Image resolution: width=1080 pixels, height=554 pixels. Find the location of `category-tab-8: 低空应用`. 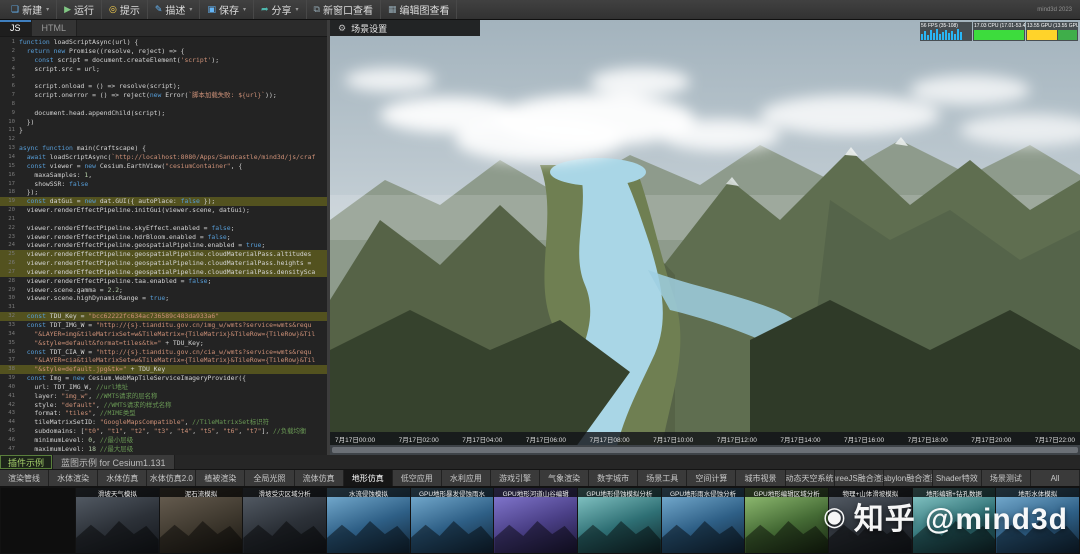

category-tab-8: 低空应用 is located at coordinates (417, 478).